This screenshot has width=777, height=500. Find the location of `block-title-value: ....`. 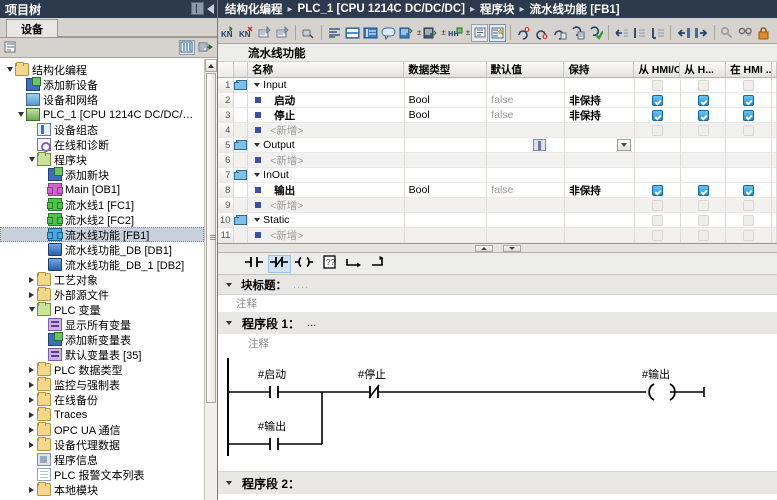

block-title-value: .... is located at coordinates (301, 285).